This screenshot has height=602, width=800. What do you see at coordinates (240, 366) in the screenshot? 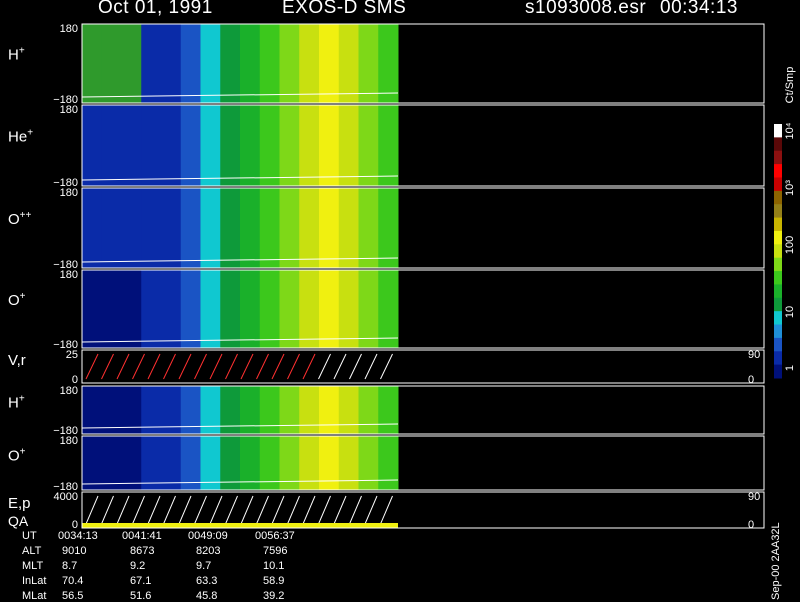
I see `line-panel-bg` at bounding box center [240, 366].